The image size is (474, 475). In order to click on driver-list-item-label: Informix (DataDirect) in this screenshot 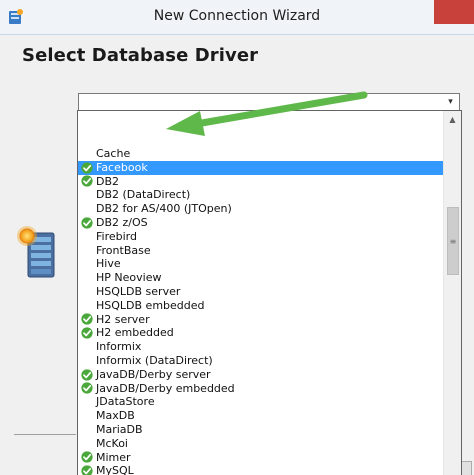, I will do `click(154, 360)`.